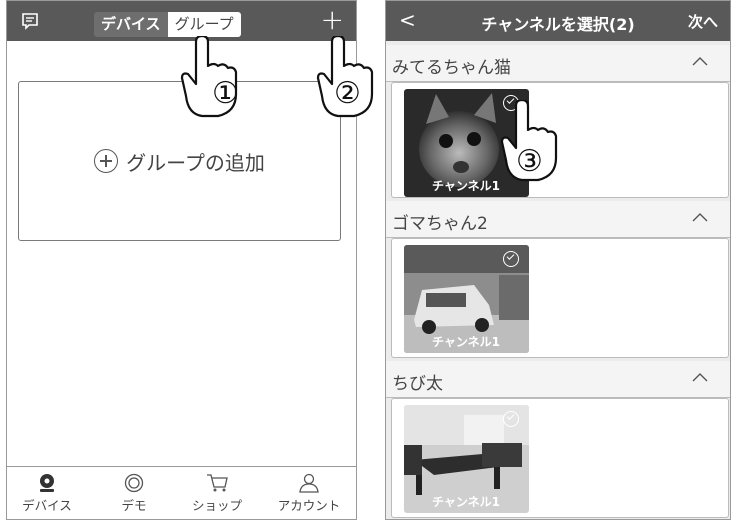 The width and height of the screenshot is (732, 520). What do you see at coordinates (47, 483) in the screenshot?
I see `camera-icon` at bounding box center [47, 483].